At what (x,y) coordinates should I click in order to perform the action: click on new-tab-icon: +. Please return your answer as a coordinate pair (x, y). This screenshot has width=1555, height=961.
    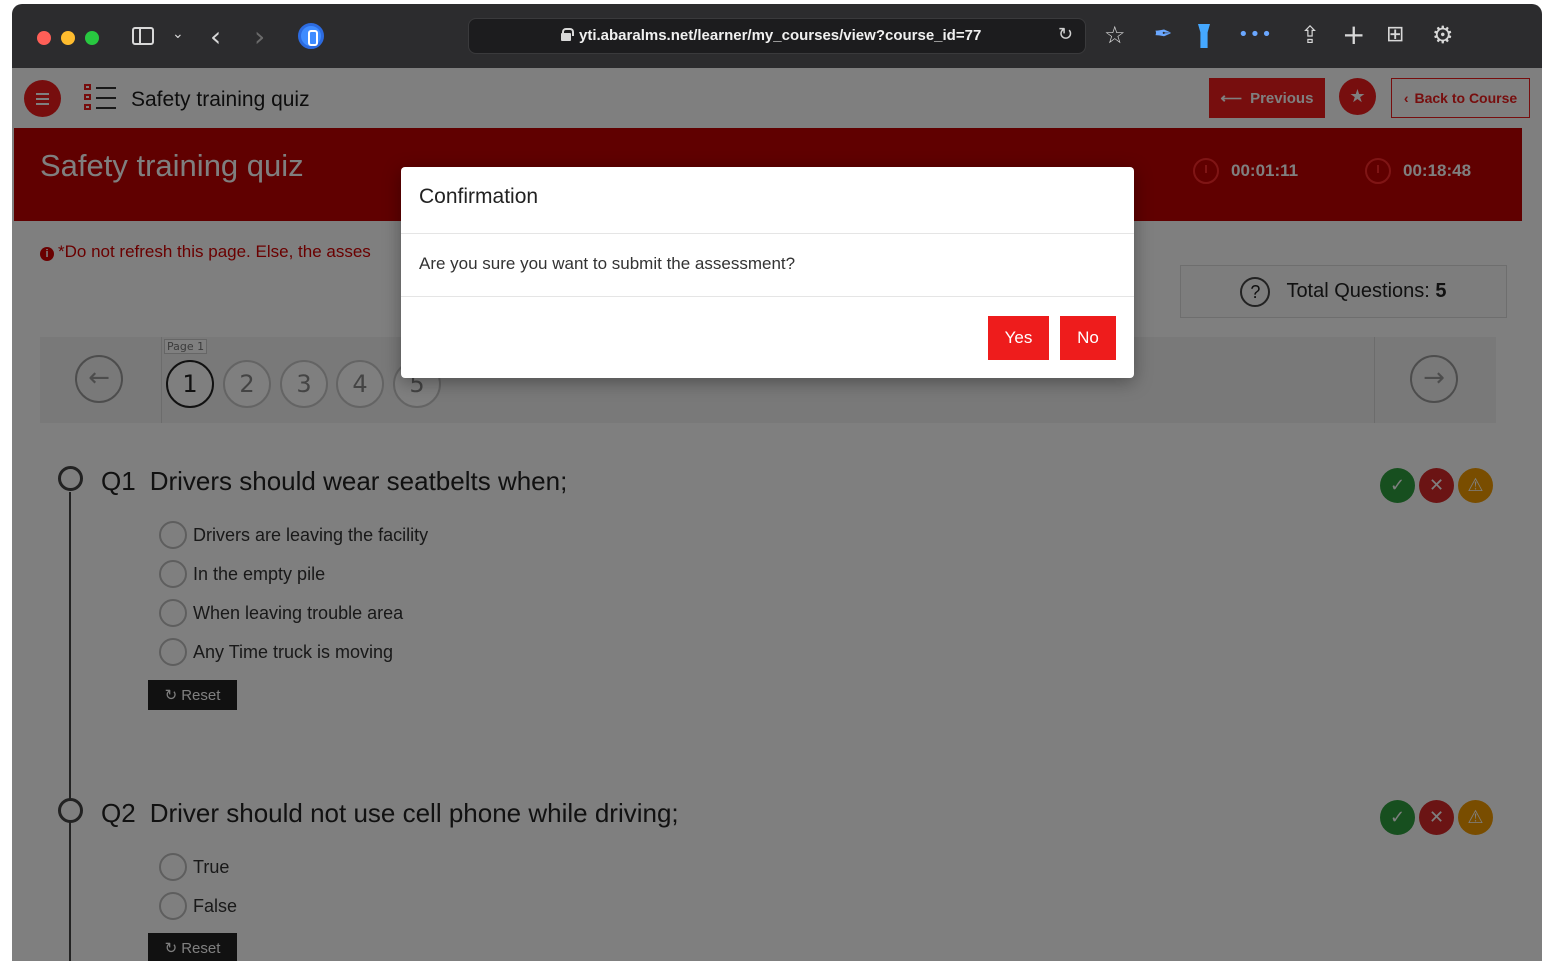
    Looking at the image, I should click on (1353, 35).